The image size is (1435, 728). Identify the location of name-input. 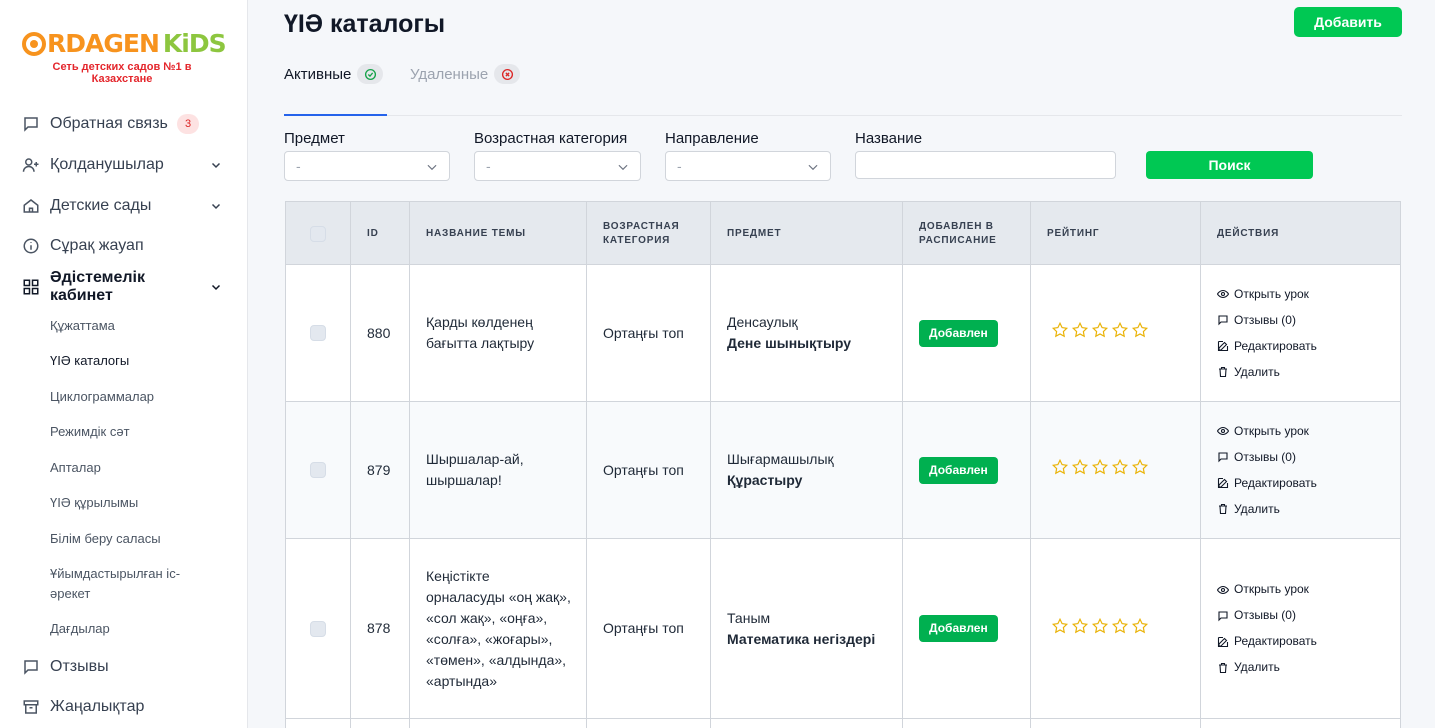
(985, 165).